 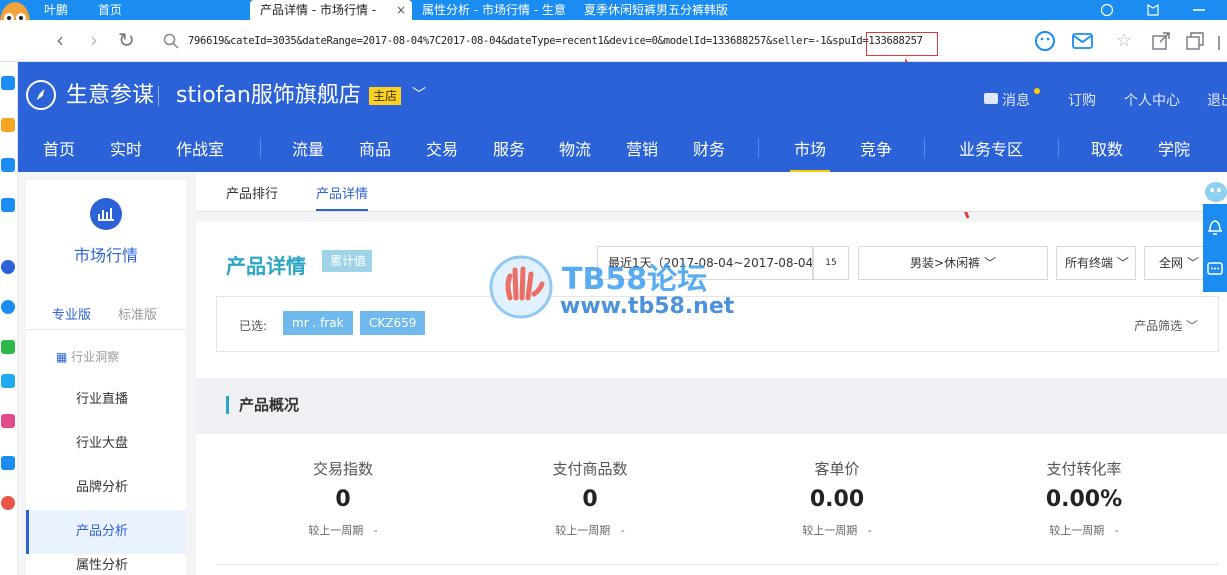 What do you see at coordinates (991, 98) in the screenshot?
I see `message-icon` at bounding box center [991, 98].